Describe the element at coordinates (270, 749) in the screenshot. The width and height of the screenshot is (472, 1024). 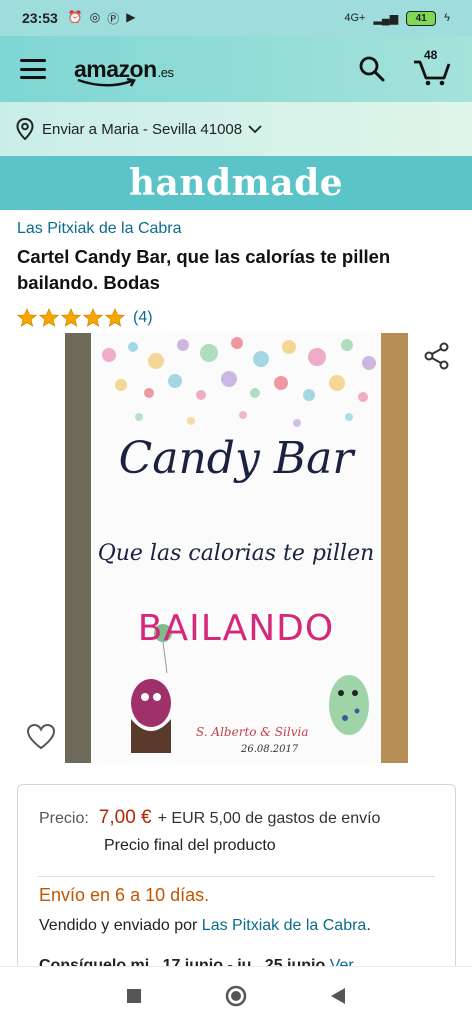
I see `poster-date: 26.08.2017` at that location.